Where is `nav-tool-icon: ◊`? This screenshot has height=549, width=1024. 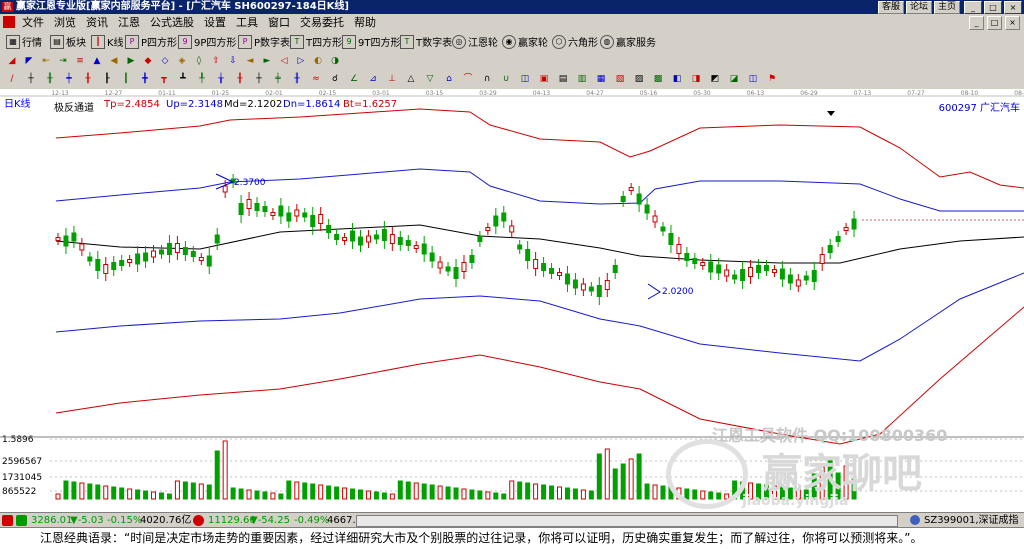
nav-tool-icon: ◊ is located at coordinates (199, 61).